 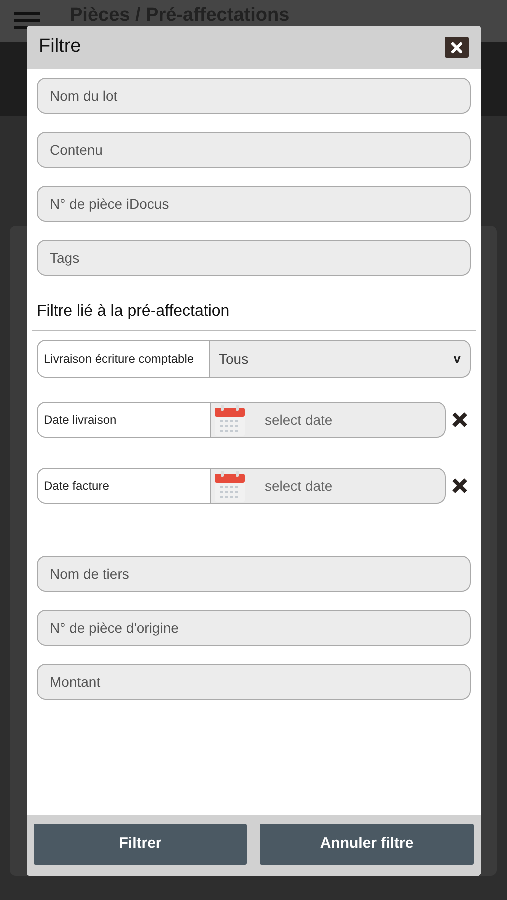 What do you see at coordinates (254, 682) in the screenshot?
I see `input-field: Montant` at bounding box center [254, 682].